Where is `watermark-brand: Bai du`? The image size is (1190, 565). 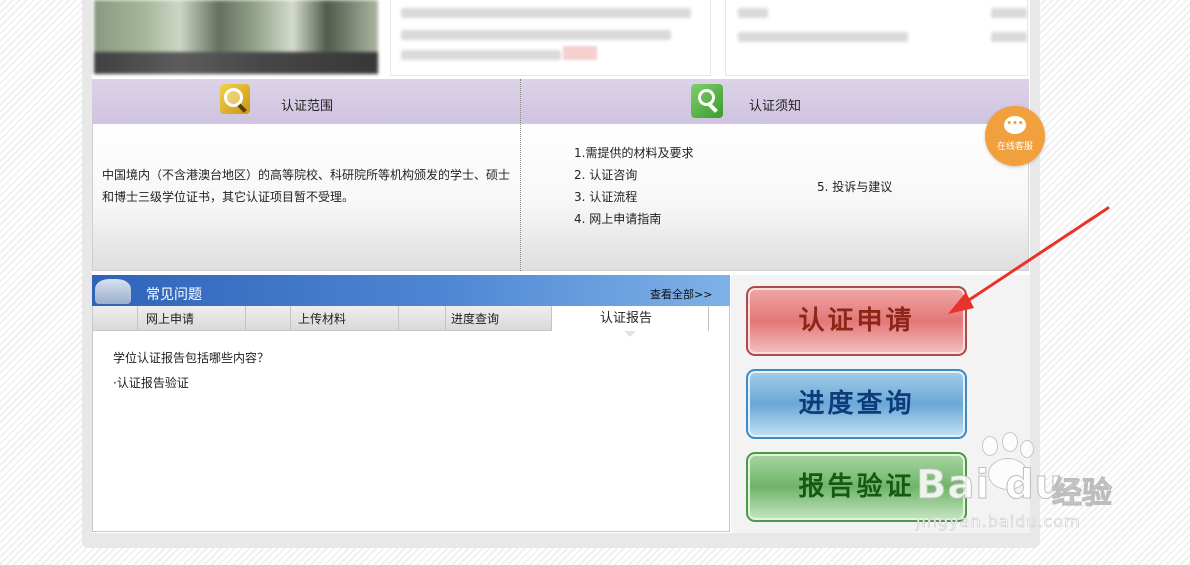
watermark-brand: Bai du is located at coordinates (990, 485).